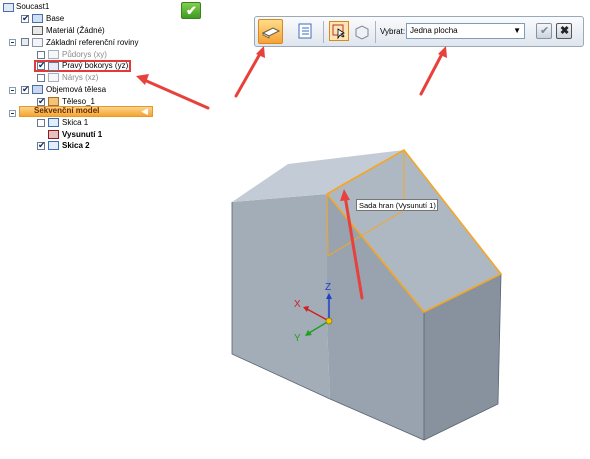 The height and width of the screenshot is (459, 590). I want to click on left-face, so click(281, 296).